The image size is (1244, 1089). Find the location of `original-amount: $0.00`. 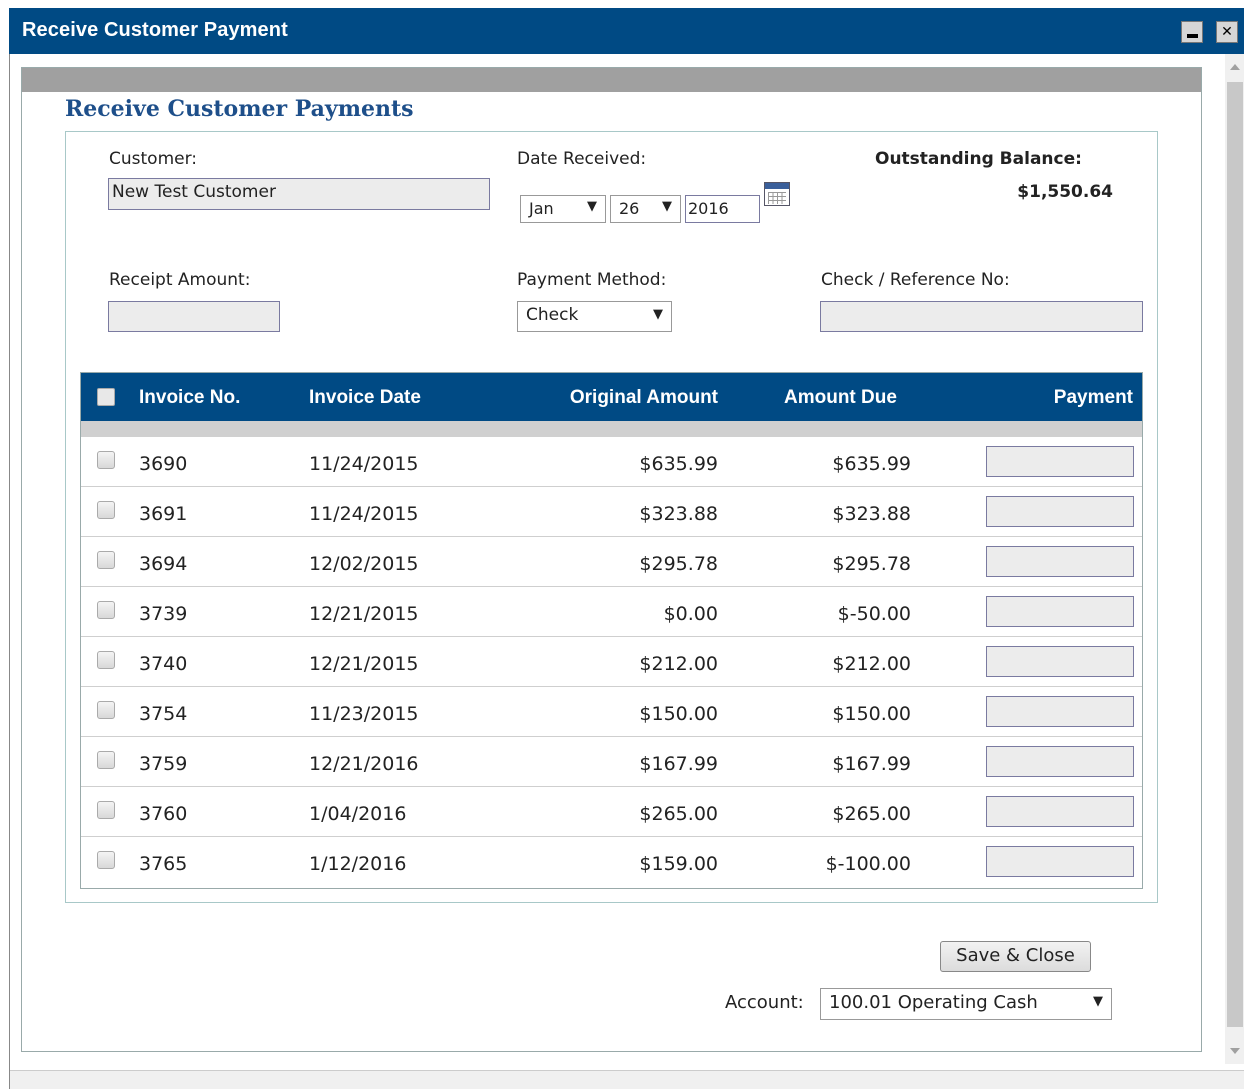

original-amount: $0.00 is located at coordinates (690, 614).